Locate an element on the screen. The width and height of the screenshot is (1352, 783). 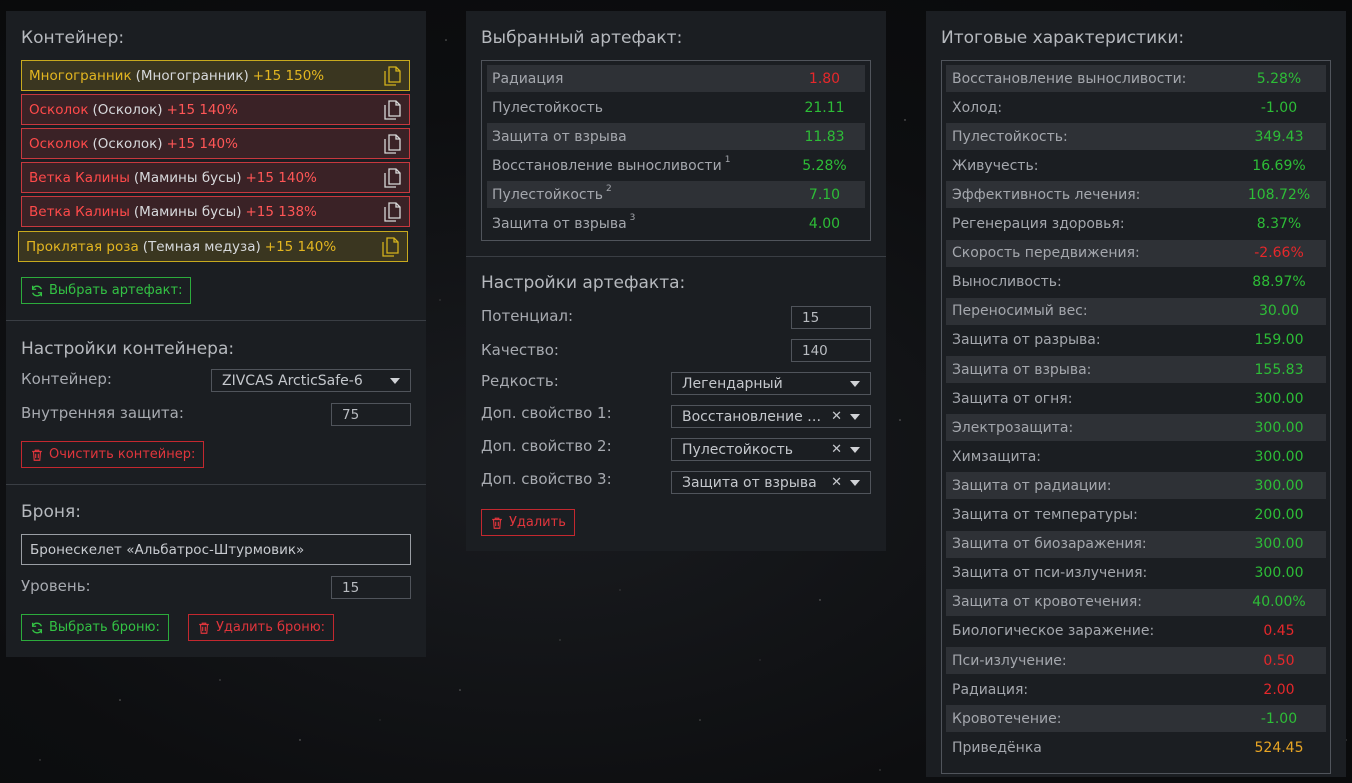
stat-label: Защита от пси-излучения: is located at coordinates (1050, 573).